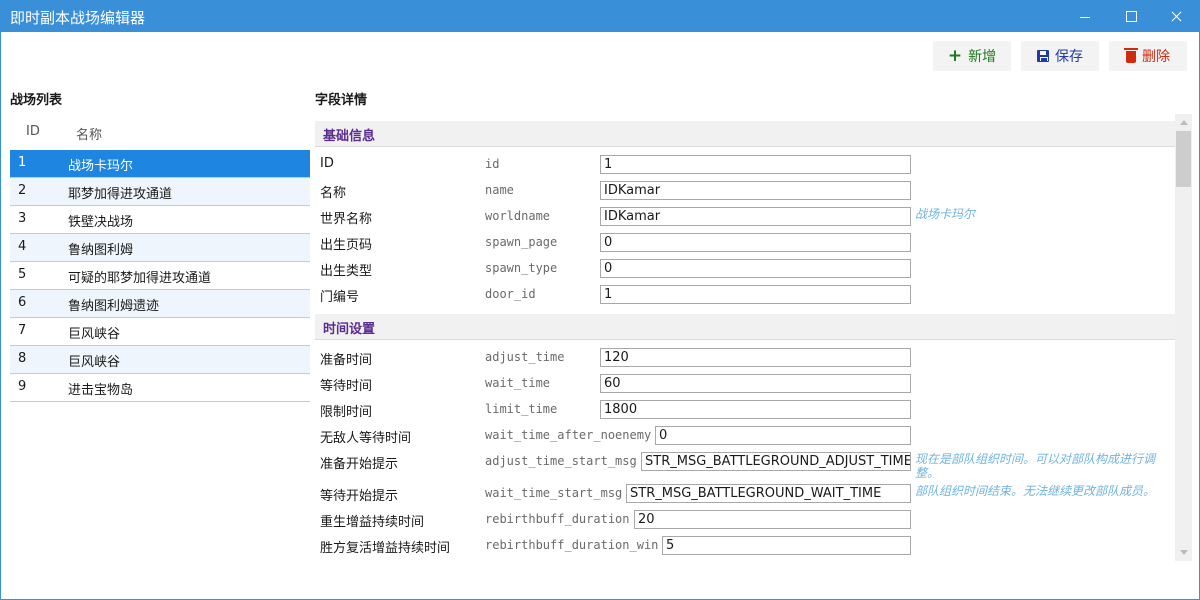 The height and width of the screenshot is (600, 1200). What do you see at coordinates (982, 57) in the screenshot?
I see `add-button-label: 新增` at bounding box center [982, 57].